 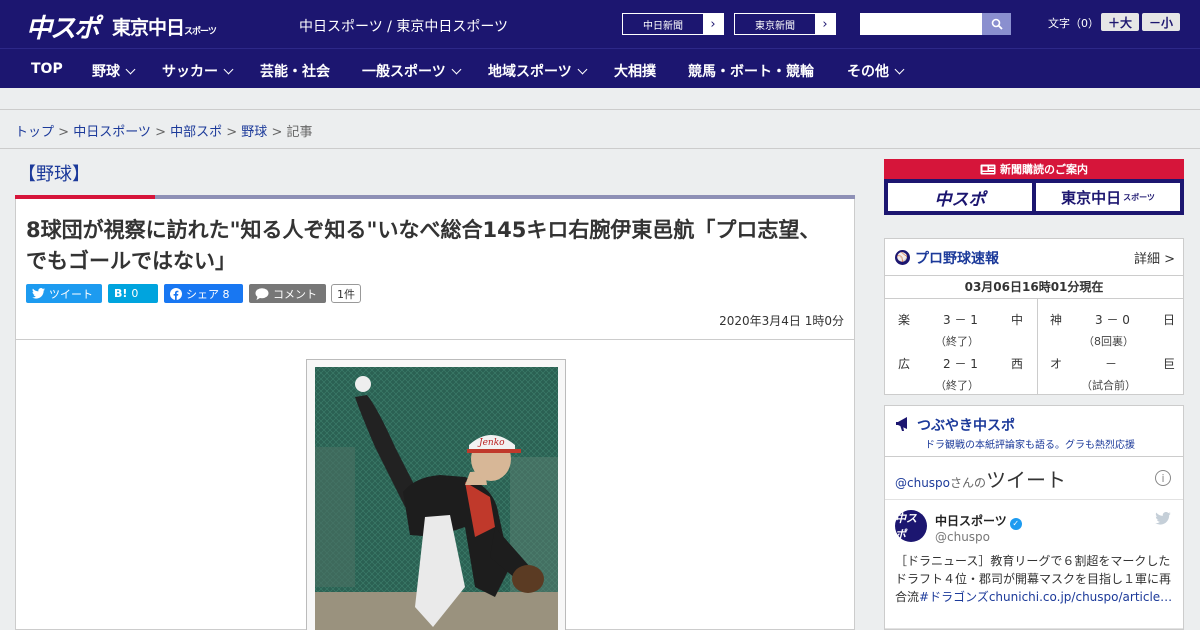 What do you see at coordinates (1015, 523) in the screenshot?
I see `verified-badge-icon: ✓` at bounding box center [1015, 523].